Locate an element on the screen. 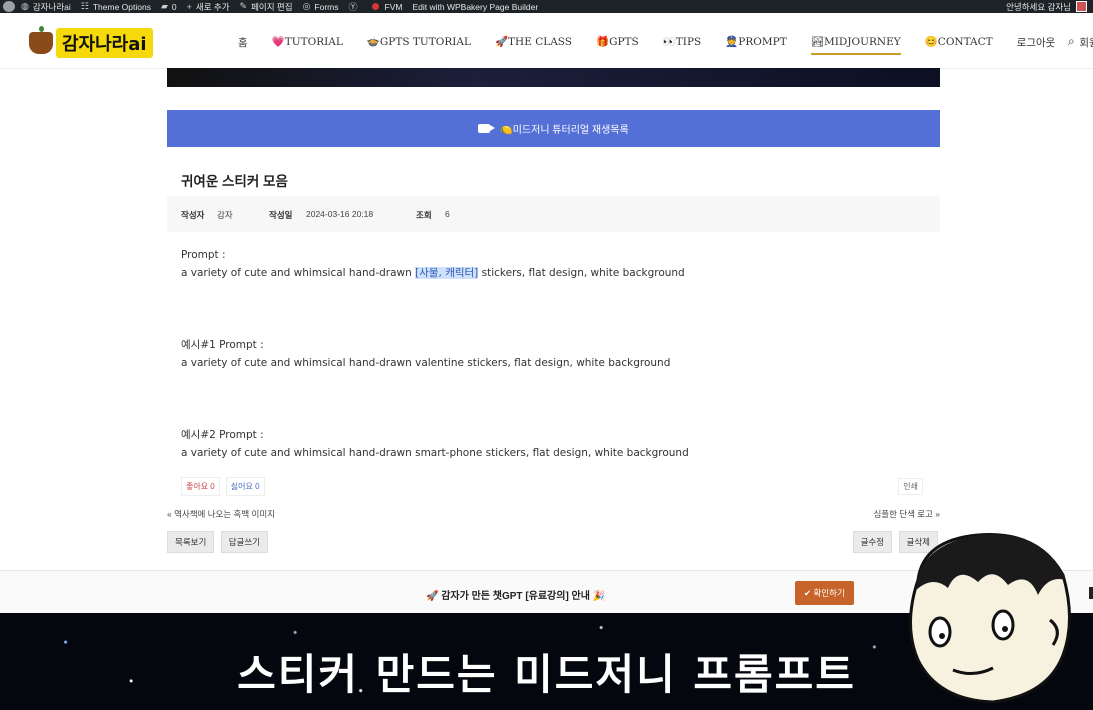 Image resolution: width=1093 pixels, height=710 pixels. scroll-edge is located at coordinates (1091, 593).